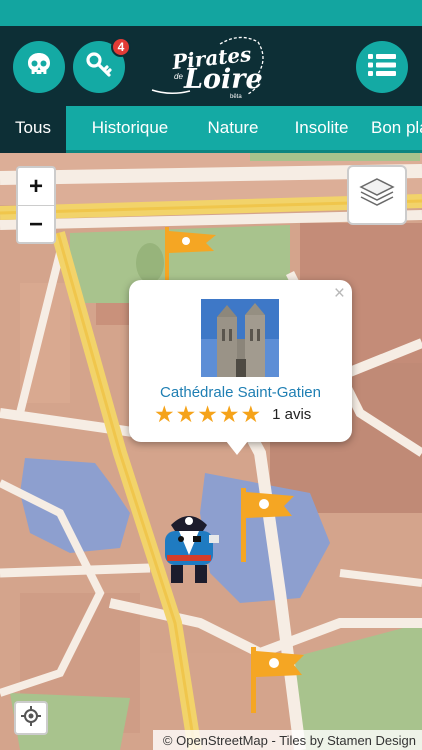 This screenshot has height=750, width=422. I want to click on poi-flag-marker, so click(278, 682).